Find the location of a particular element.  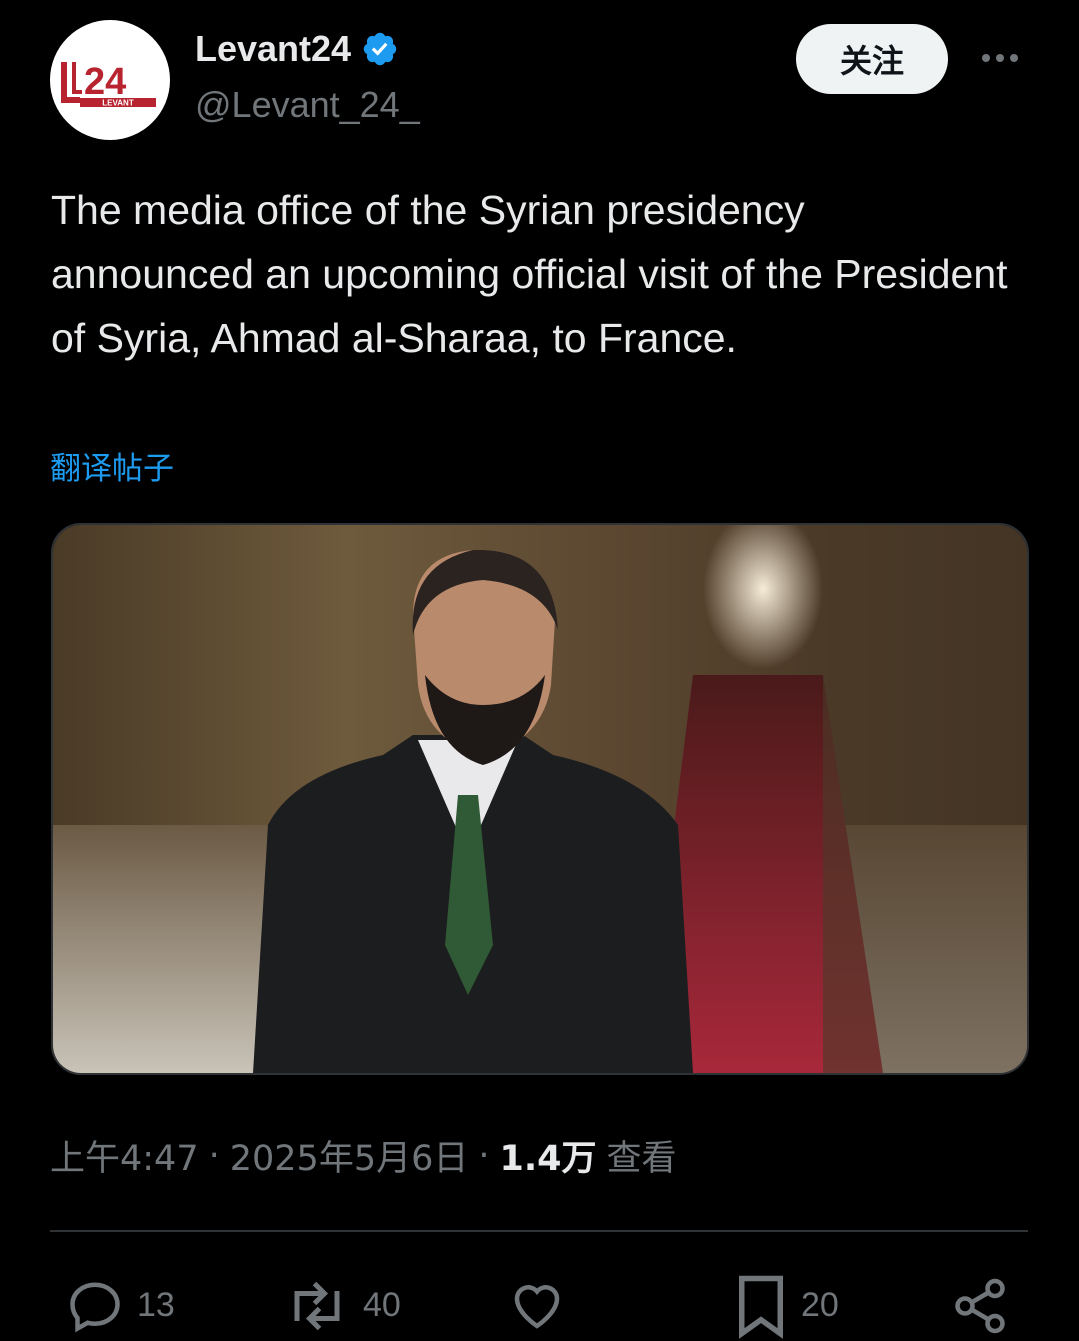

heart-icon is located at coordinates (537, 1306).